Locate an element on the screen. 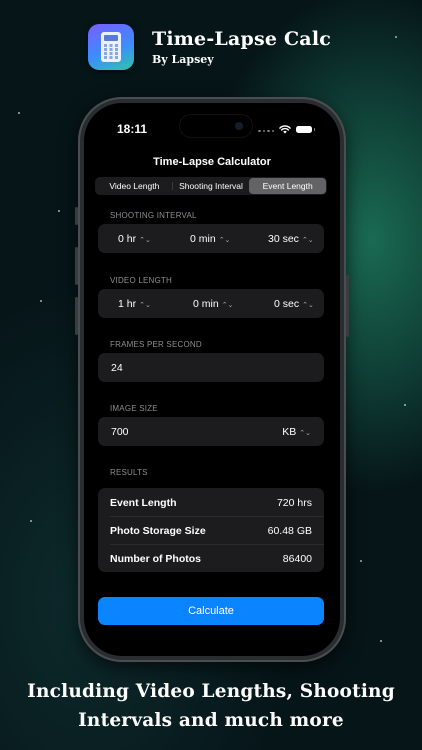 This screenshot has height=750, width=422. caption-line-1: Including Video Lengths, Shooting is located at coordinates (211, 691).